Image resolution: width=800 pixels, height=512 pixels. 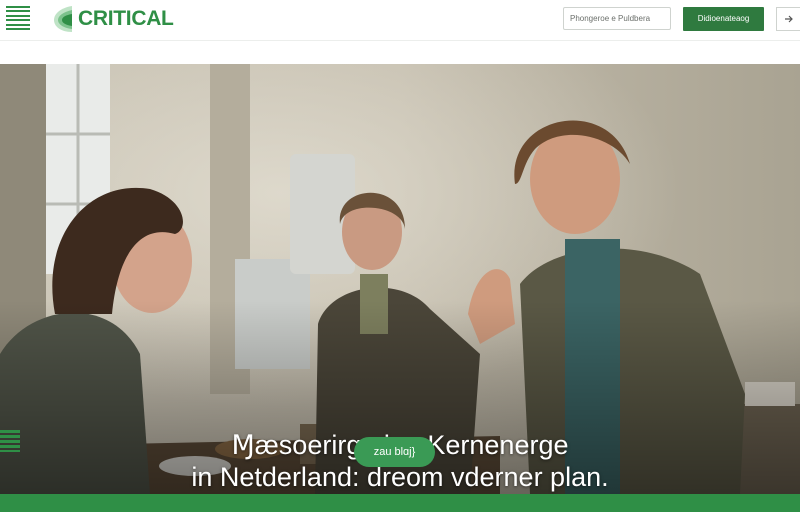 I want to click on cta-button: Didioenateaog, so click(x=723, y=19).